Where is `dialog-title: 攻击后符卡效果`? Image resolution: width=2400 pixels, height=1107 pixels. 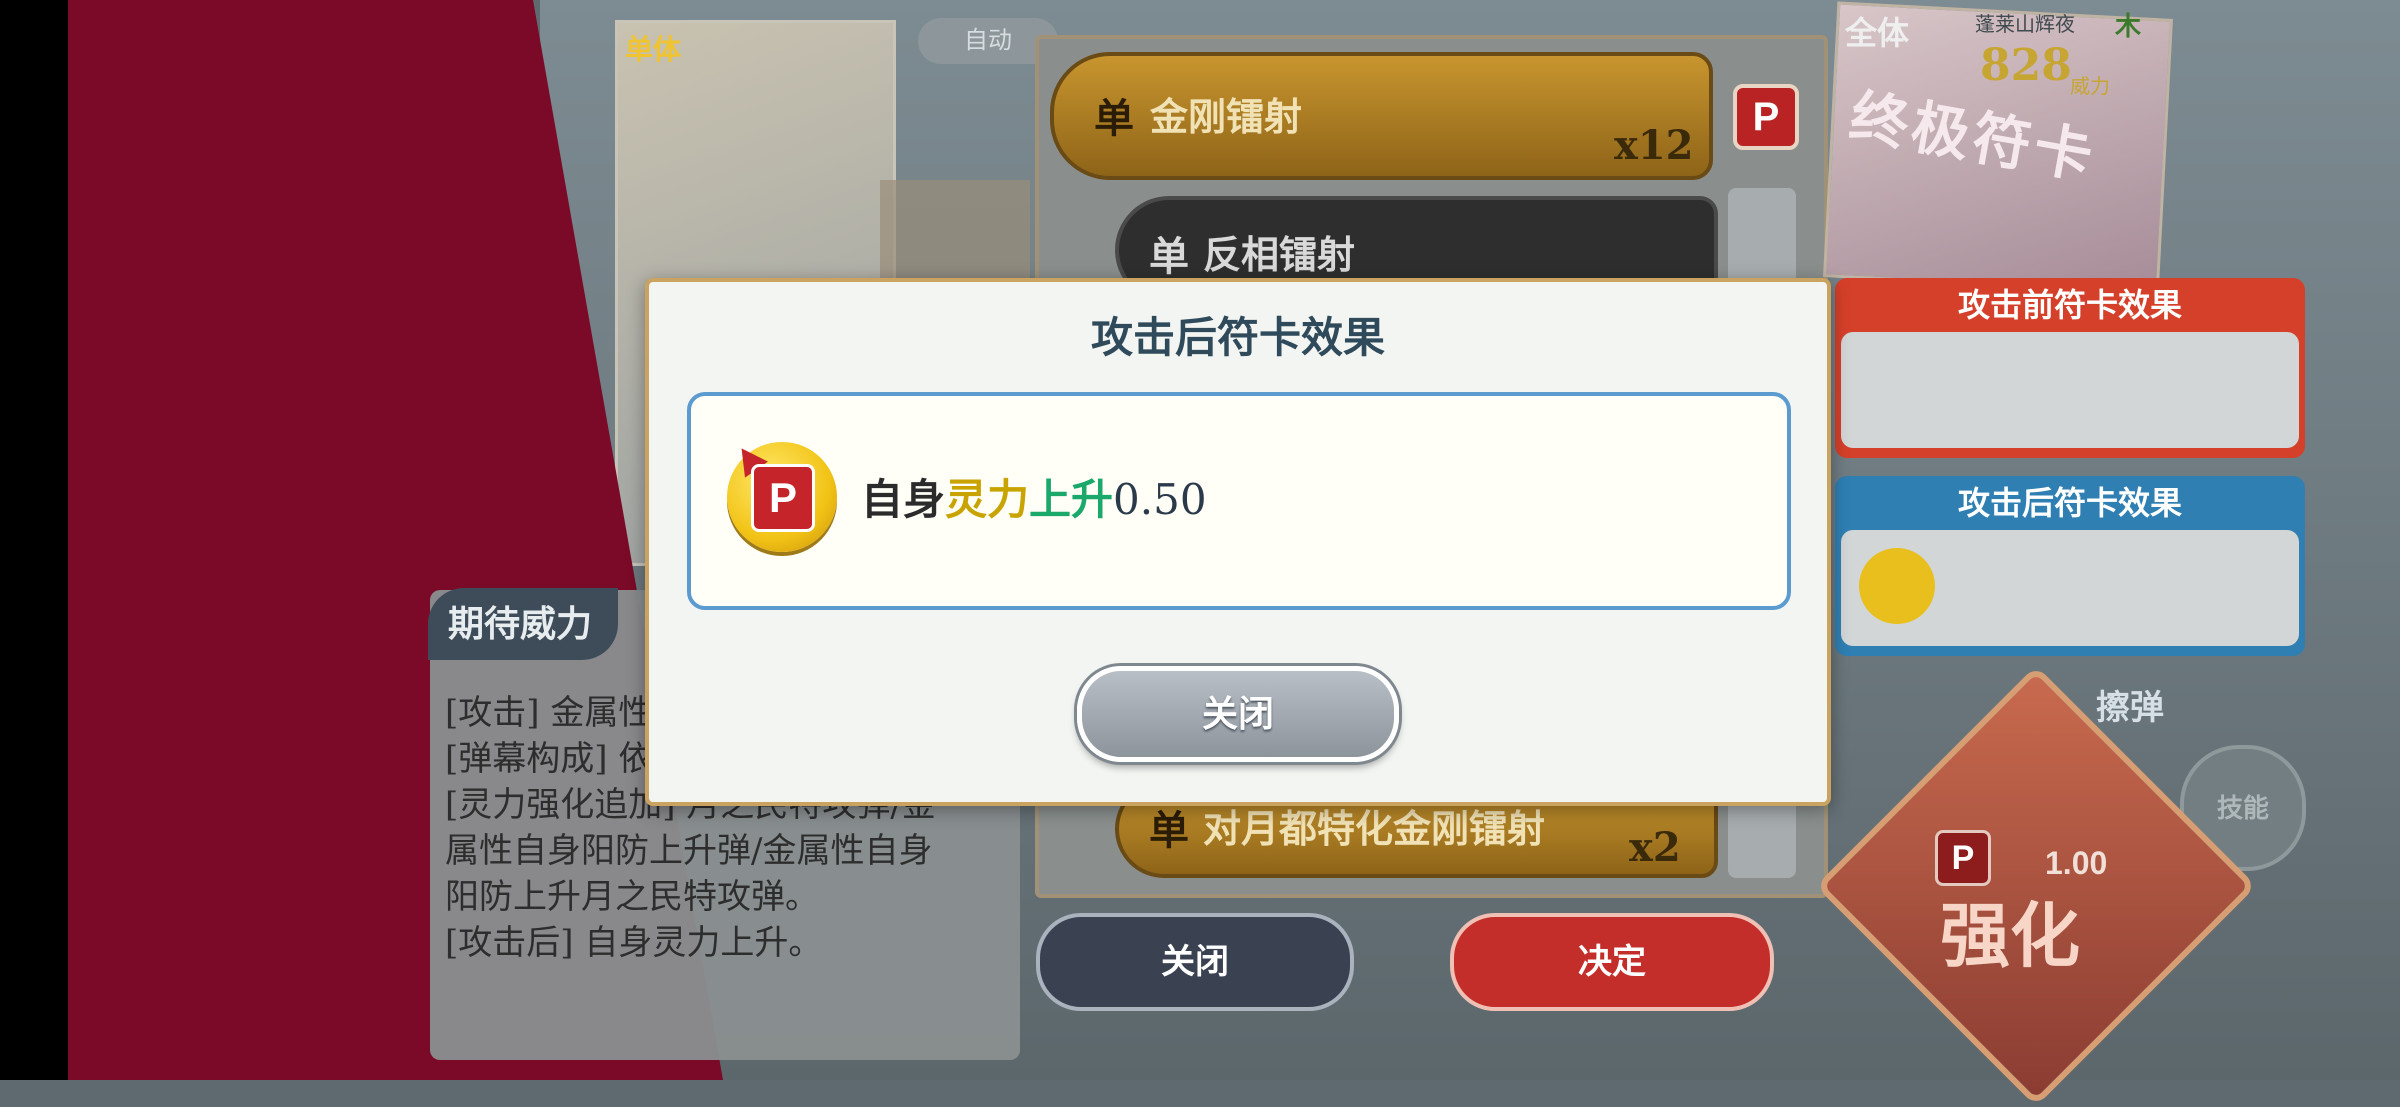 dialog-title: 攻击后符卡效果 is located at coordinates (1237, 337).